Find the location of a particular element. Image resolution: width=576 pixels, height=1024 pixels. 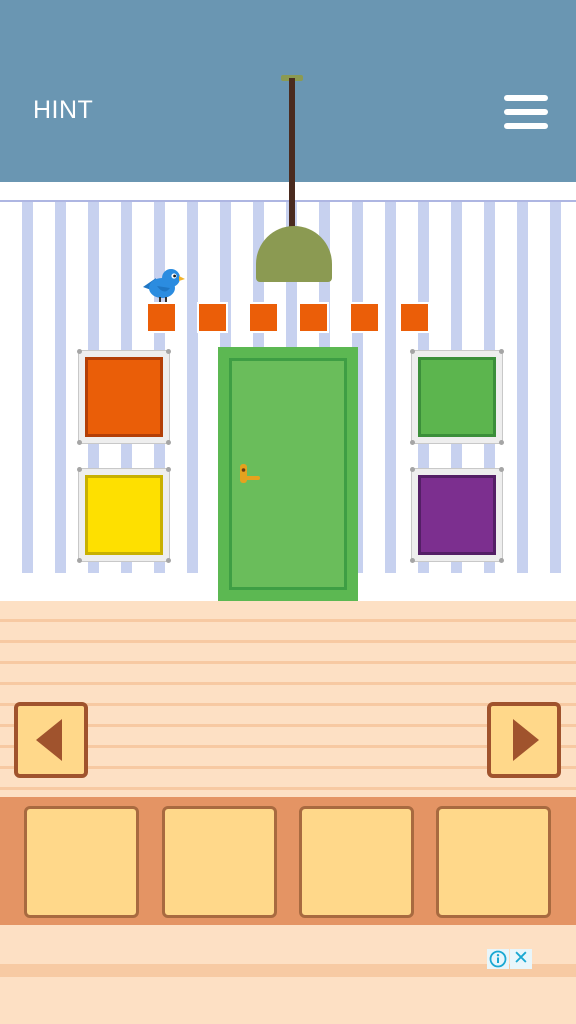

right-arrow-icon is located at coordinates (526, 740).